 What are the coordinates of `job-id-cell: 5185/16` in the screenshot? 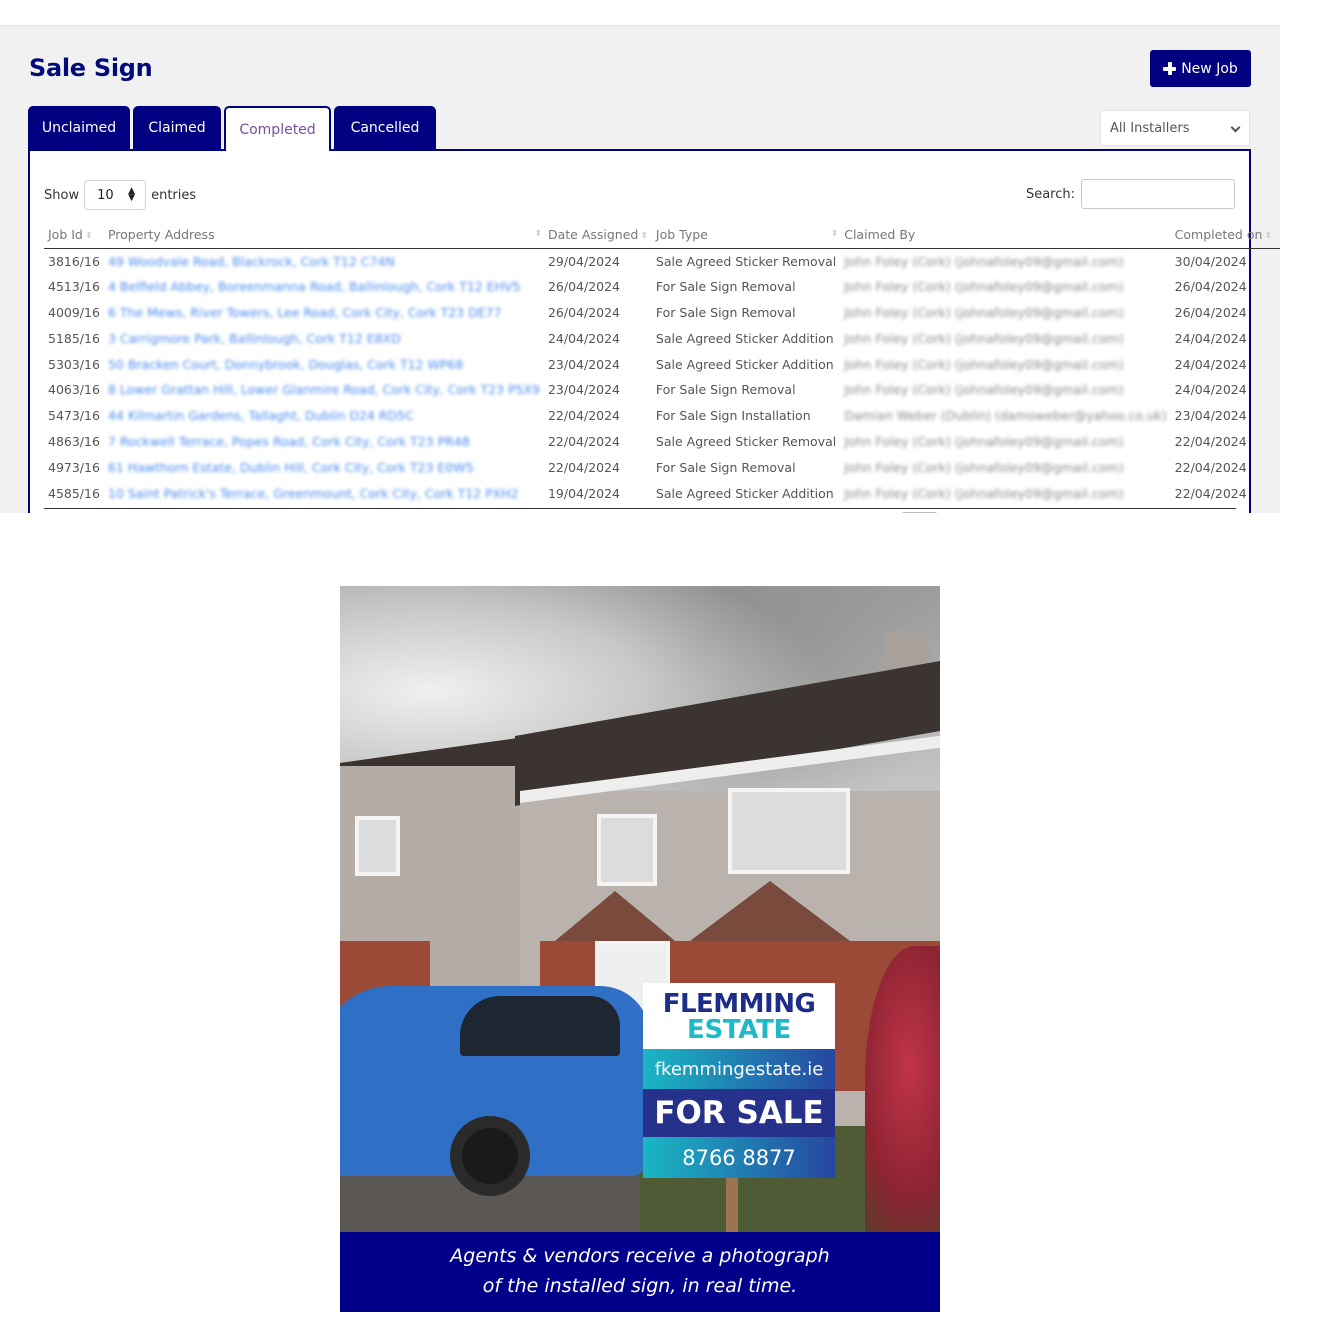 It's located at (74, 338).